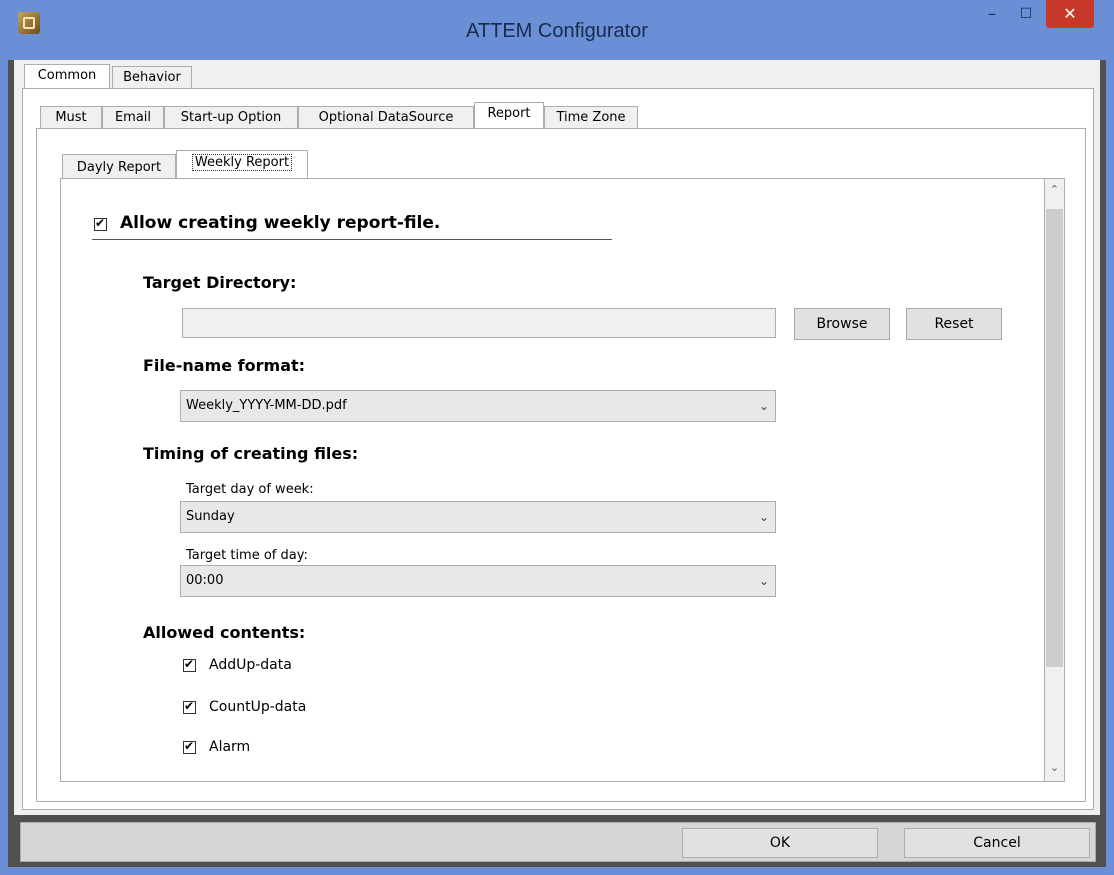  Describe the element at coordinates (352, 239) in the screenshot. I see `allow-underline` at that location.